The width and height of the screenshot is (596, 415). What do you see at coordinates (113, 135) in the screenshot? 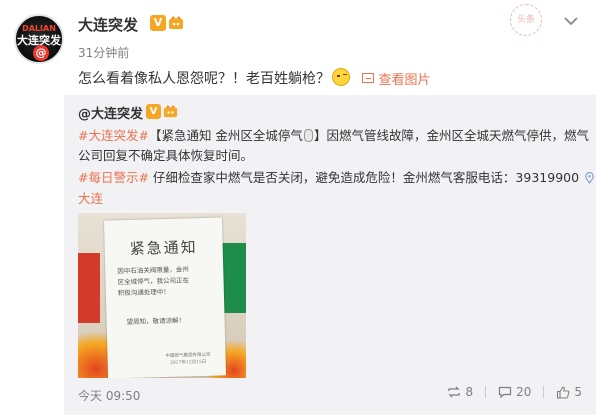
I see `topic-tag-dalian: #大连突发#` at bounding box center [113, 135].